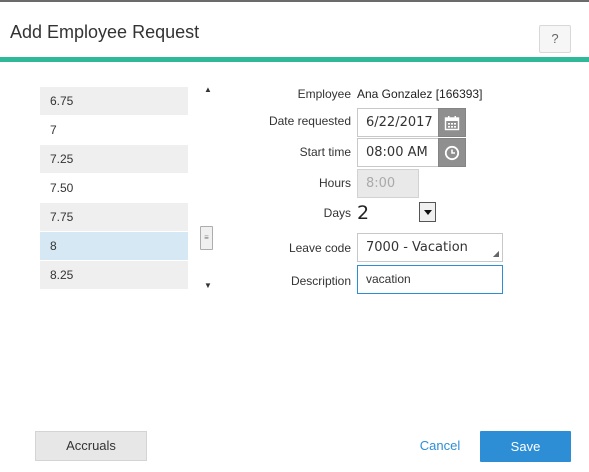  I want to click on days-label: Days, so click(337, 213).